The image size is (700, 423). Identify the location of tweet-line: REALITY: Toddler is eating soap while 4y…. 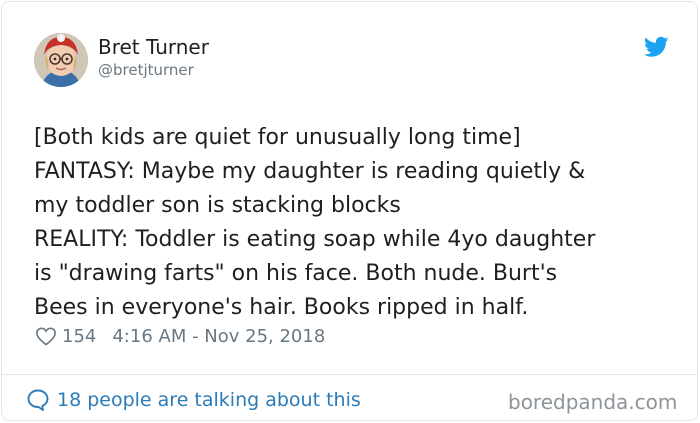
(315, 239).